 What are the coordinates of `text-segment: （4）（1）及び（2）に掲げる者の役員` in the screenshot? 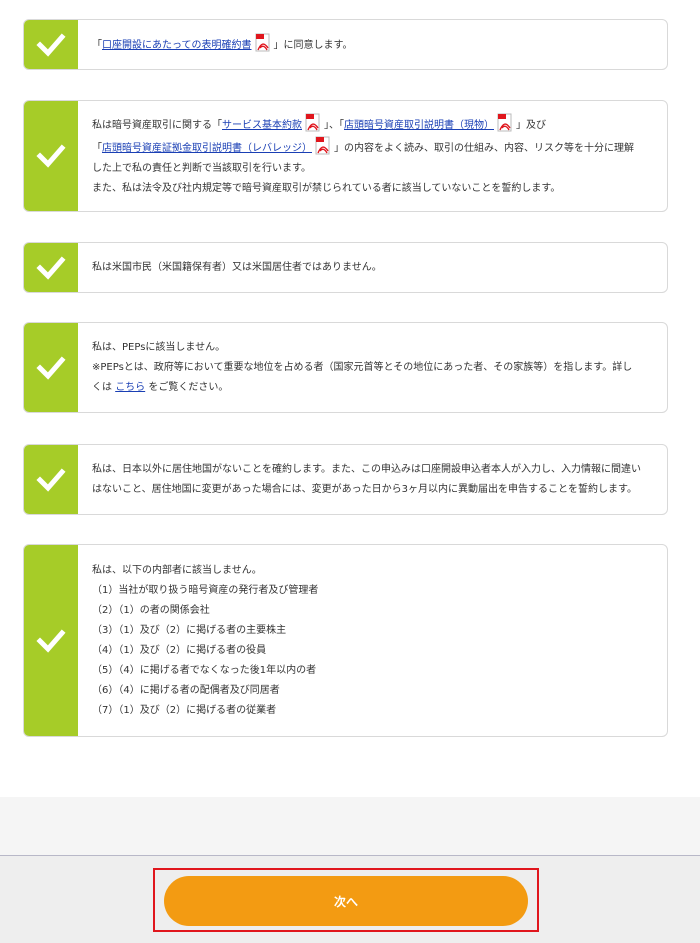 It's located at (179, 650).